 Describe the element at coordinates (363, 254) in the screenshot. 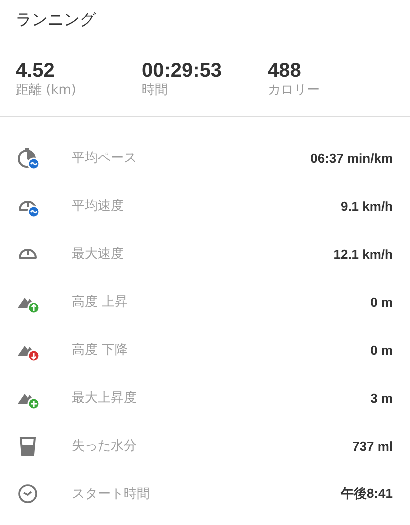

I see `metric-value: 12.1 km/h` at that location.